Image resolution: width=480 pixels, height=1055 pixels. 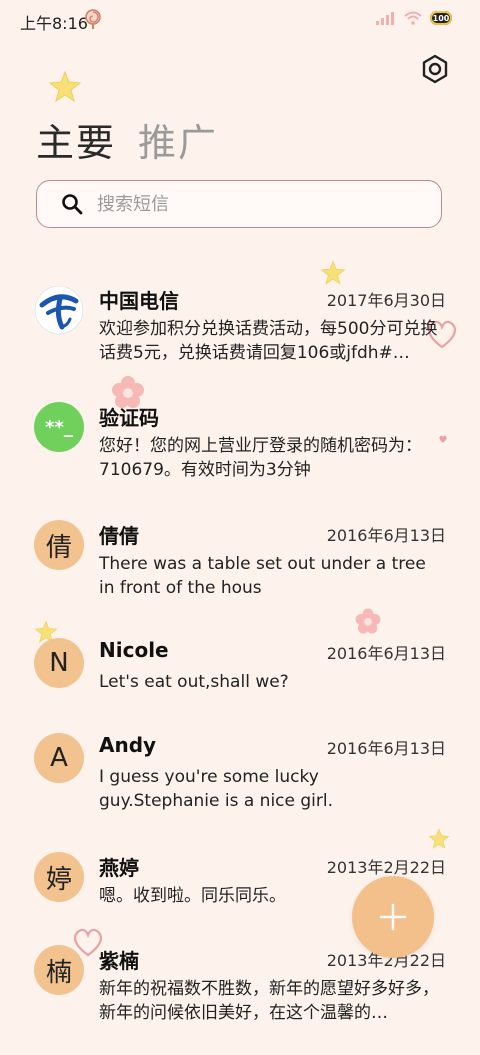 What do you see at coordinates (134, 650) in the screenshot?
I see `contact-name: Nicole` at bounding box center [134, 650].